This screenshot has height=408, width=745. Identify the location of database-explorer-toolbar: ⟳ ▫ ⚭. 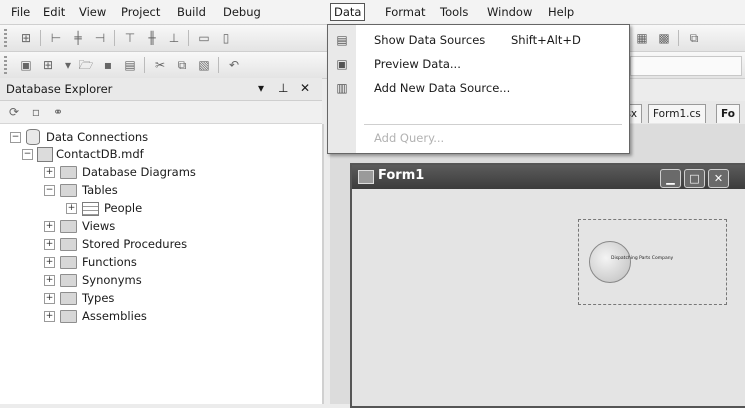
(161, 112).